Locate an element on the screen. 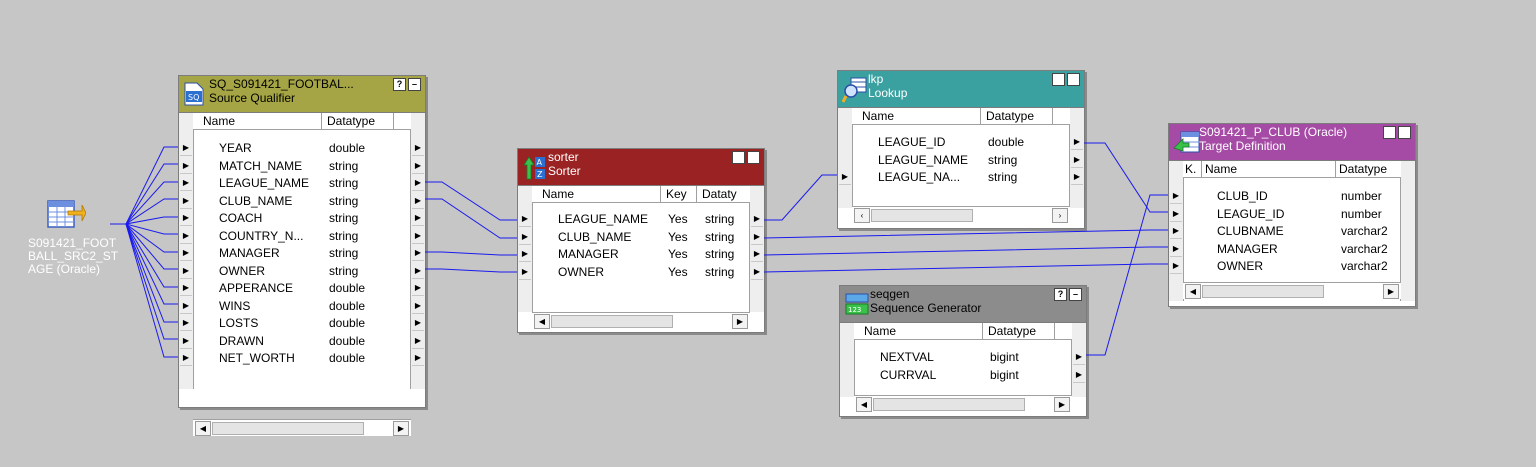 The height and width of the screenshot is (467, 1536). sq-port-row: ▶ ▶ WINS double is located at coordinates (302, 306).